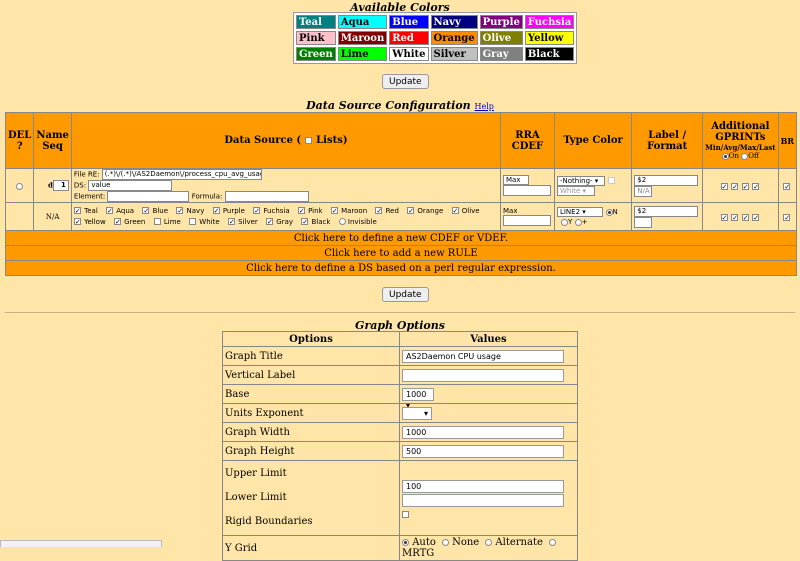 This screenshot has width=800, height=561. What do you see at coordinates (77, 222) in the screenshot?
I see `row2-color-checkbox-yellow: ✓` at bounding box center [77, 222].